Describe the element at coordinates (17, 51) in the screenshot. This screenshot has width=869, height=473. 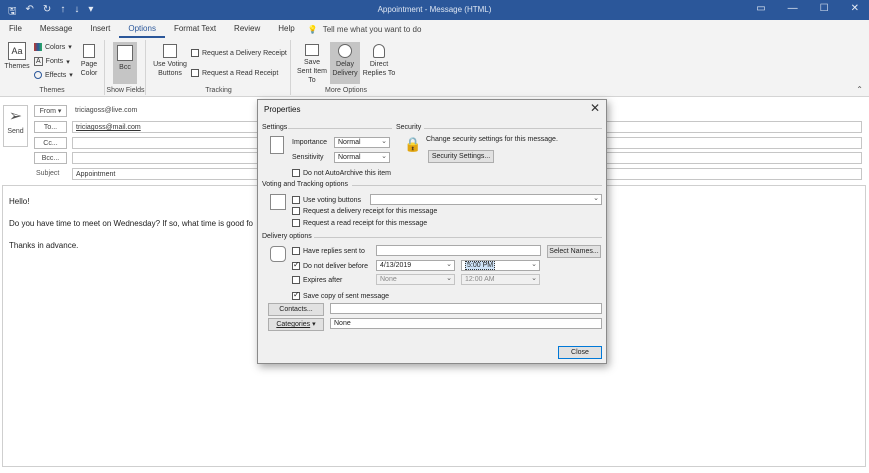
I see `themes-icon: Aa` at that location.